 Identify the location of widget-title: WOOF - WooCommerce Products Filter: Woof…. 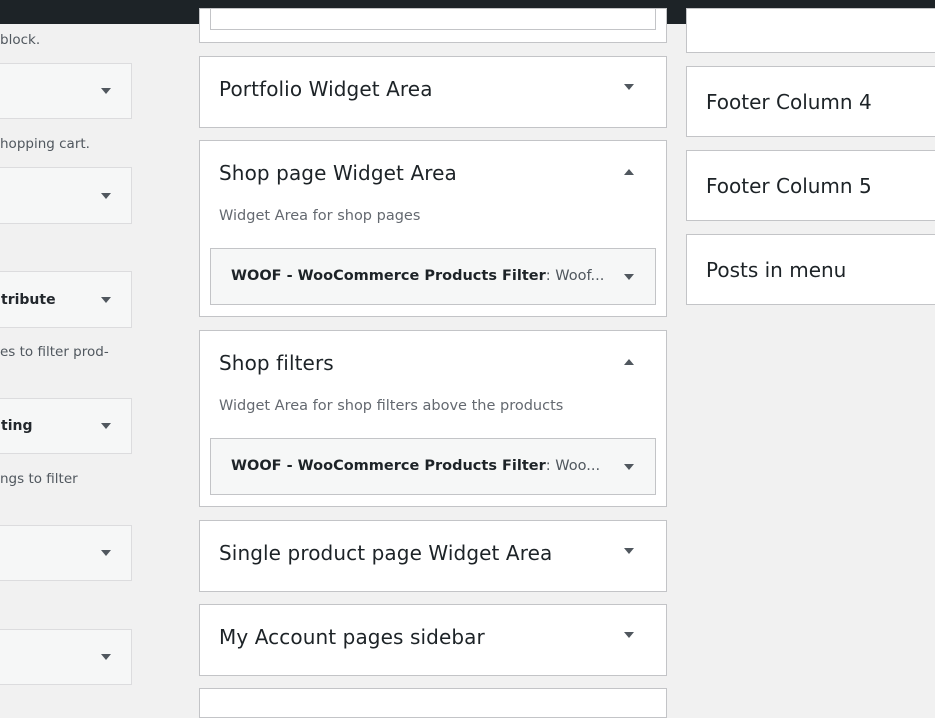
(417, 276).